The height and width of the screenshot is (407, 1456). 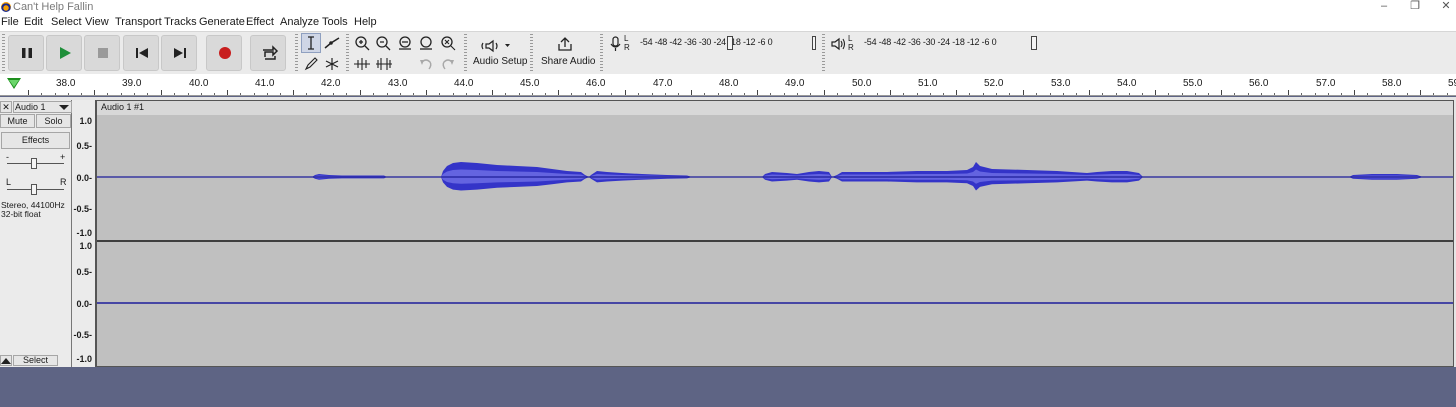 I want to click on share-audio-button: Share Audio, so click(x=566, y=53).